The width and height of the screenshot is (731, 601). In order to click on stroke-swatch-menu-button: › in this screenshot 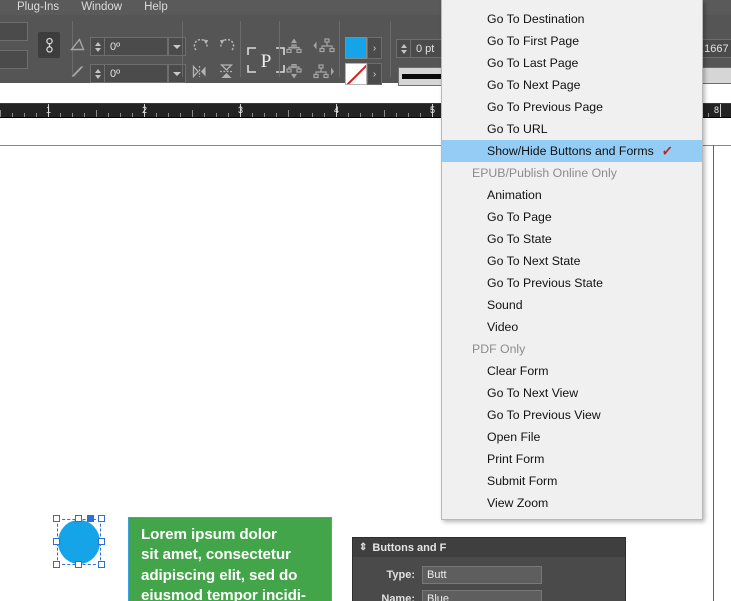, I will do `click(374, 74)`.